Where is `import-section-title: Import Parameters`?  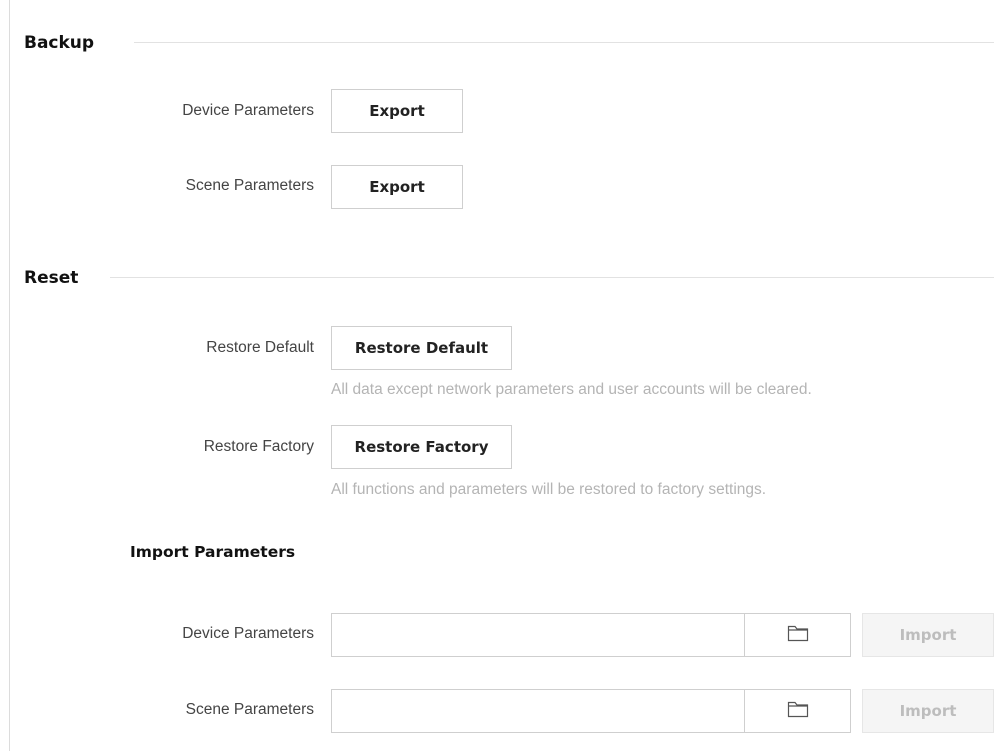 import-section-title: Import Parameters is located at coordinates (213, 552).